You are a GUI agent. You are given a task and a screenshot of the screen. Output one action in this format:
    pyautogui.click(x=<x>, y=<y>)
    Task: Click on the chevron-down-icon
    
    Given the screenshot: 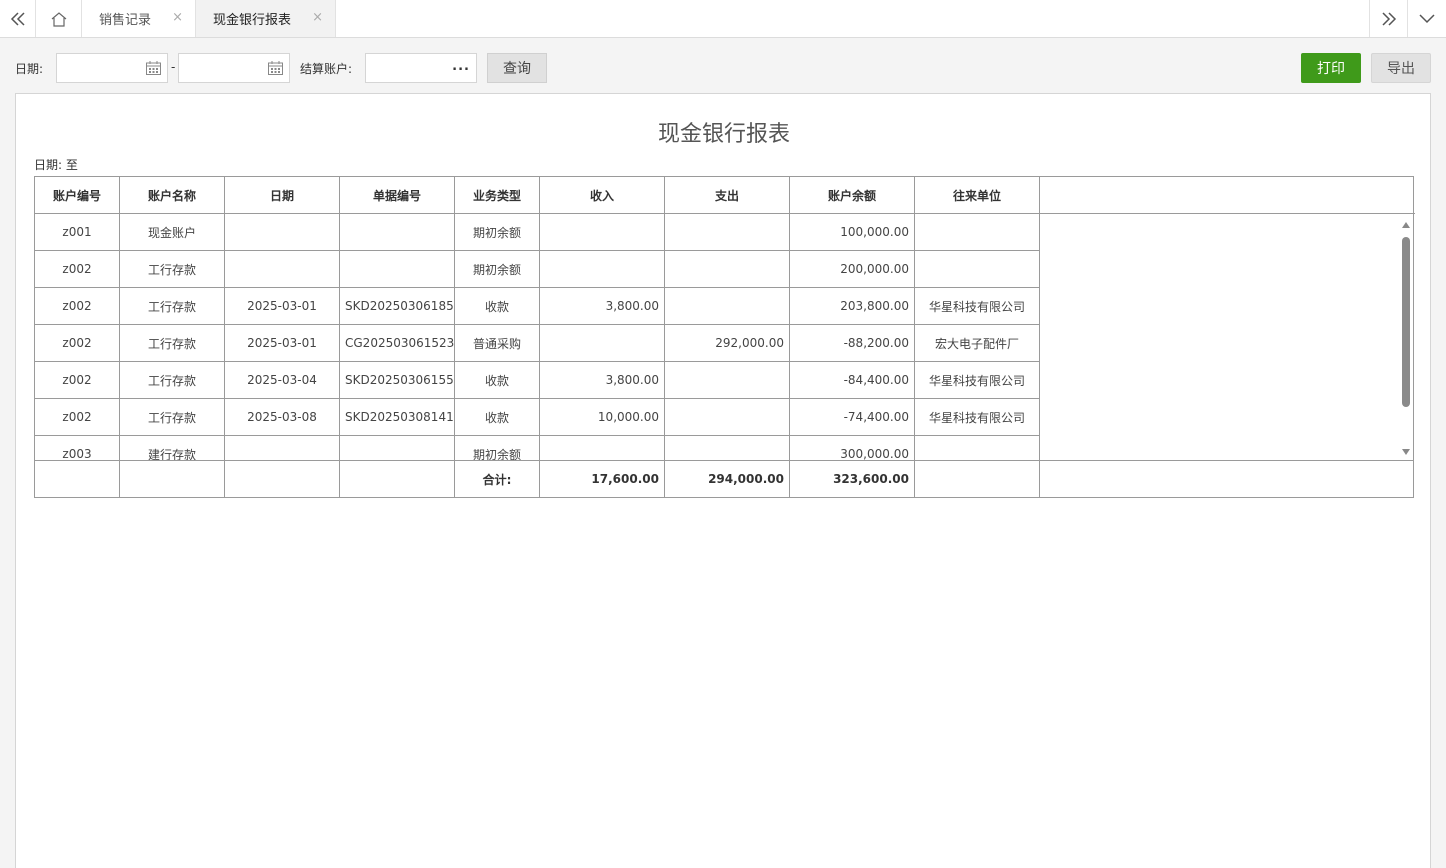 What is the action you would take?
    pyautogui.click(x=1427, y=18)
    